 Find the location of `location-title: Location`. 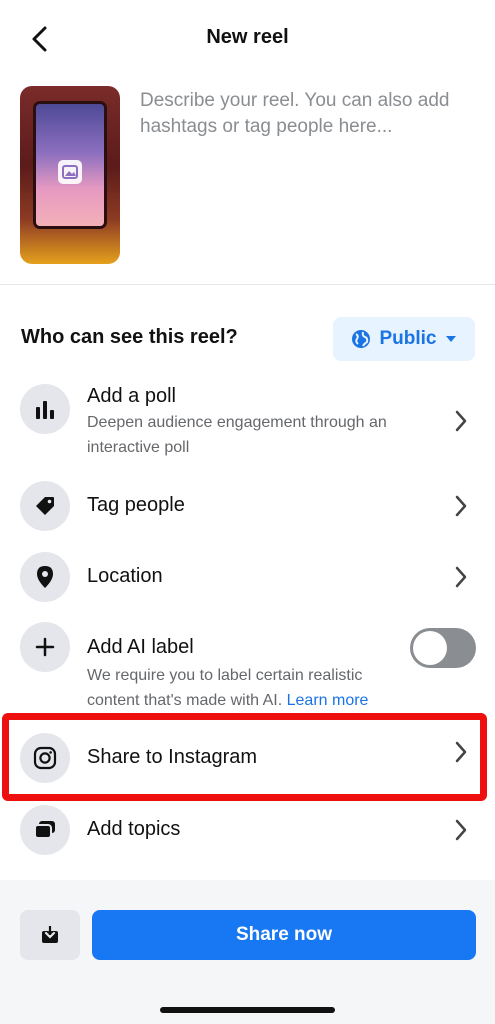

location-title: Location is located at coordinates (125, 576).